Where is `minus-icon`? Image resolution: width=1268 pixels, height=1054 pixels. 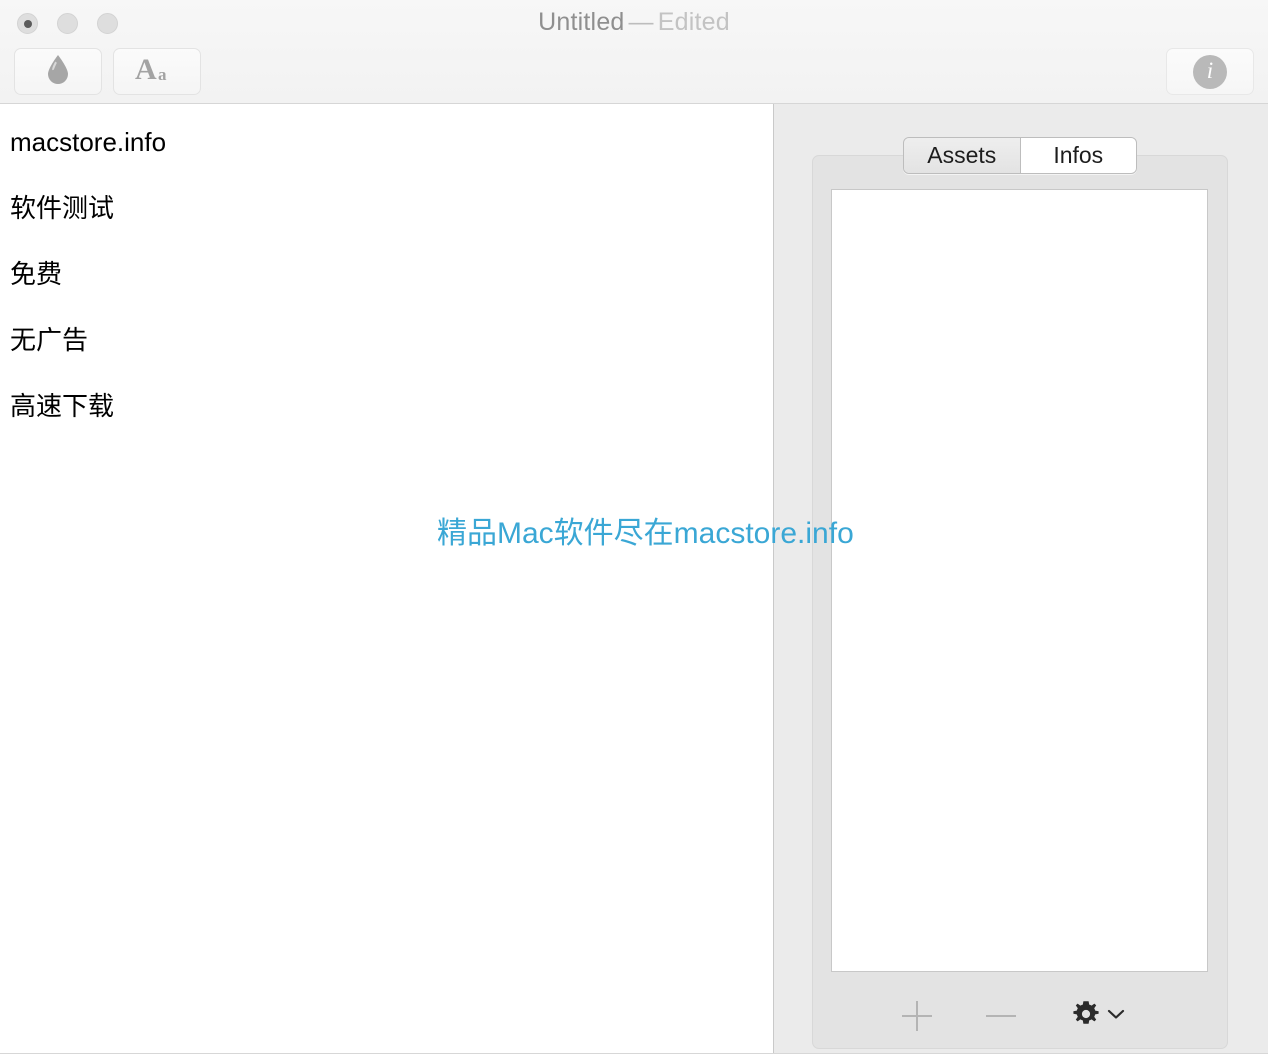 minus-icon is located at coordinates (1001, 1016).